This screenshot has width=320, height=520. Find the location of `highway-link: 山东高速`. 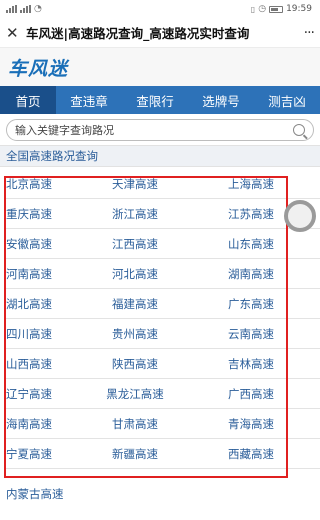

highway-link: 山东高速 is located at coordinates (254, 244).